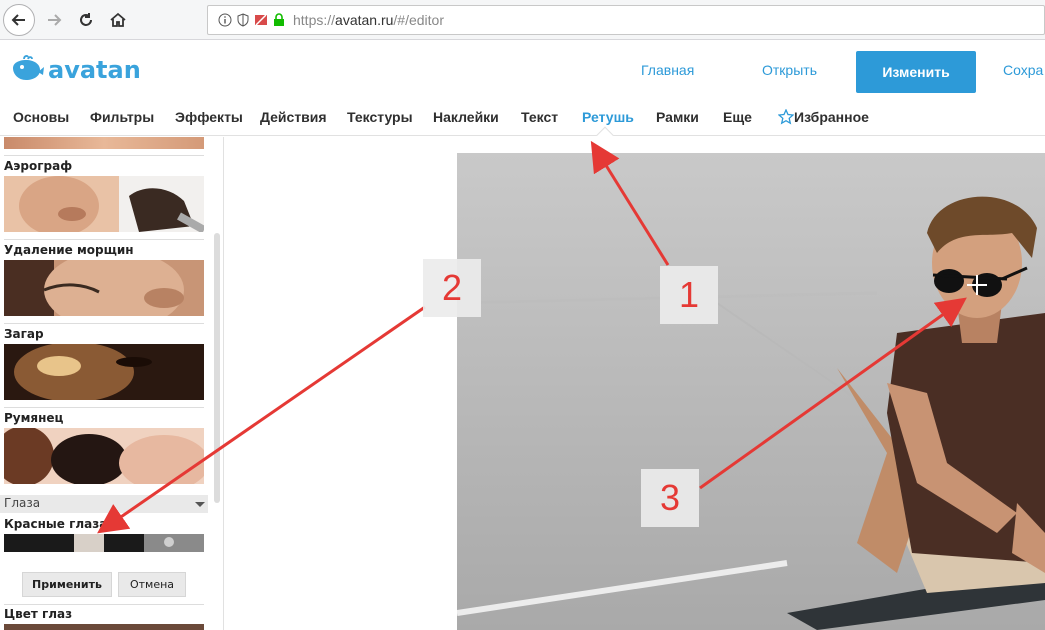 The image size is (1045, 630). I want to click on address-bar: https://avatan.ru/#/editor, so click(626, 20).